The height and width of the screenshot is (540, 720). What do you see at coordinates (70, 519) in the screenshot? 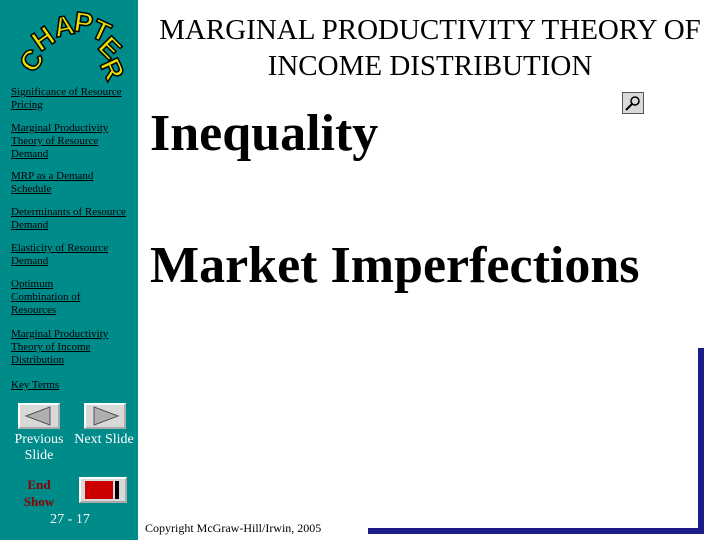
I see `page-number: 27 - 17` at bounding box center [70, 519].